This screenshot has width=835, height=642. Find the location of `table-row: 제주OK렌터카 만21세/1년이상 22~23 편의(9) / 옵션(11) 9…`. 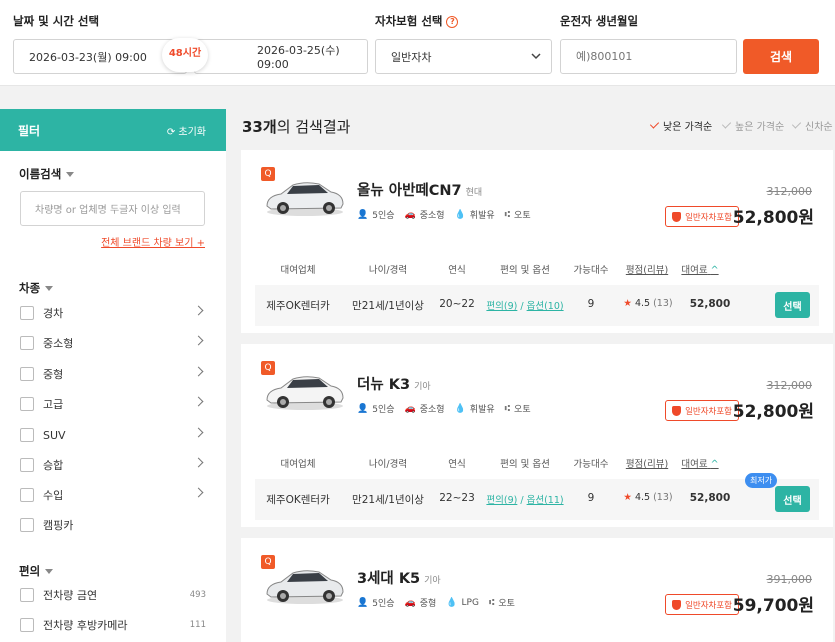

table-row: 제주OK렌터카 만21세/1년이상 22~23 편의(9) / 옵션(11) 9… is located at coordinates (537, 496).